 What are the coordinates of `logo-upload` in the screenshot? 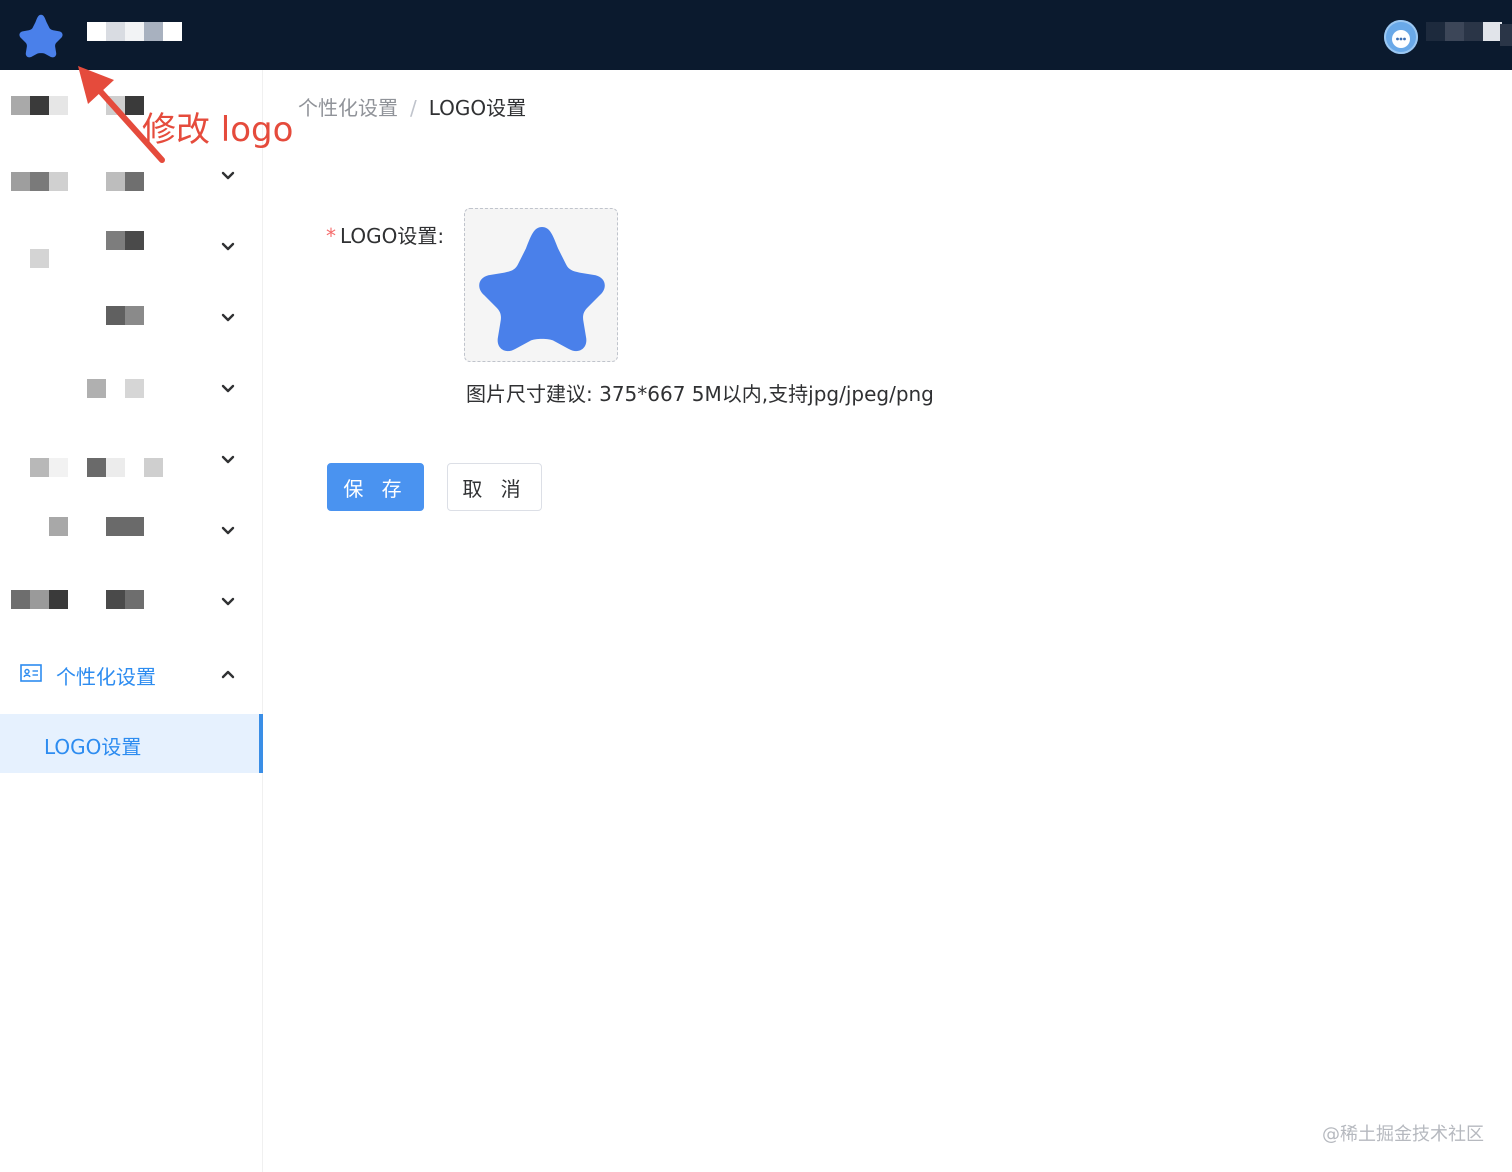 It's located at (541, 285).